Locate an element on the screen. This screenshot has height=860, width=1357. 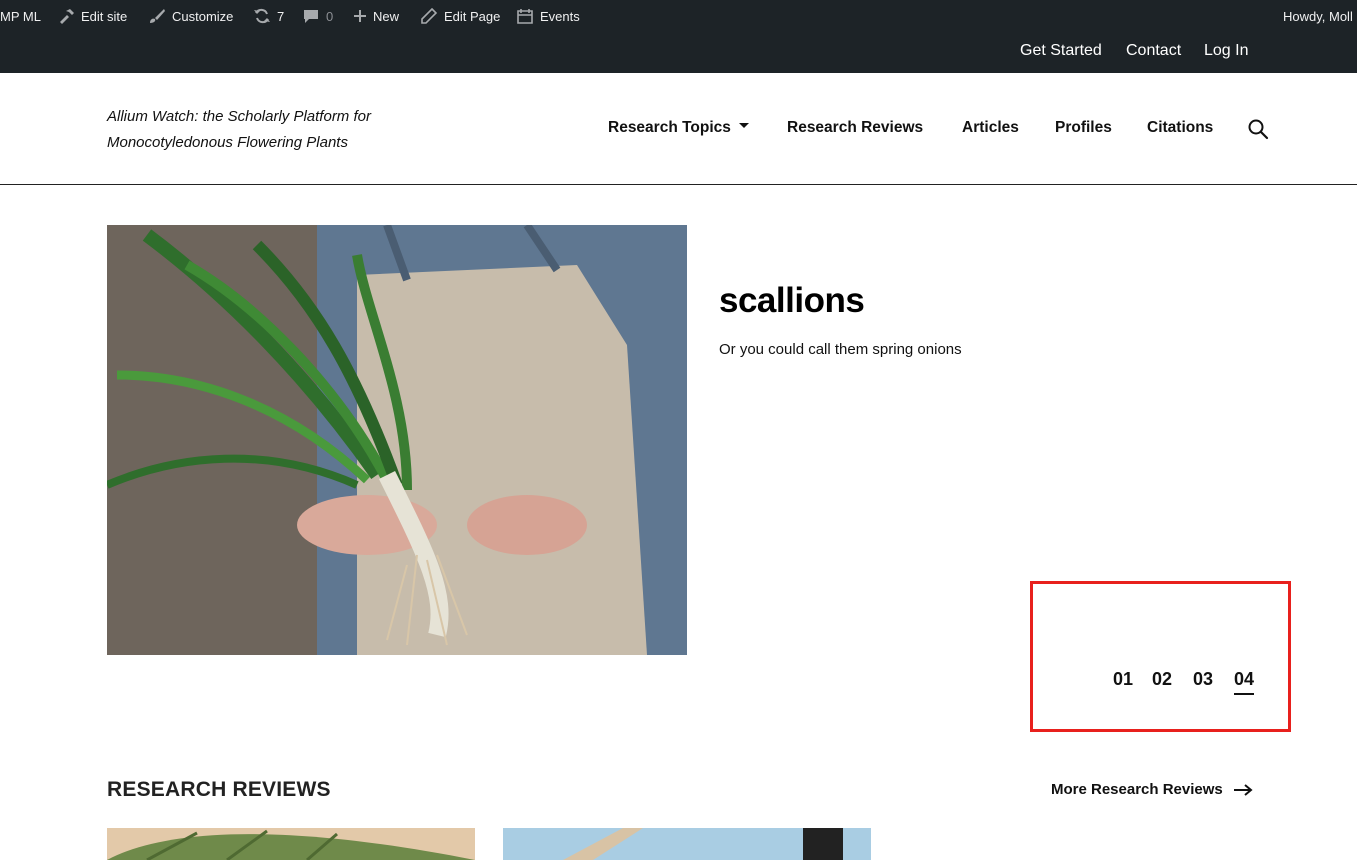
new-label: New is located at coordinates (386, 16).